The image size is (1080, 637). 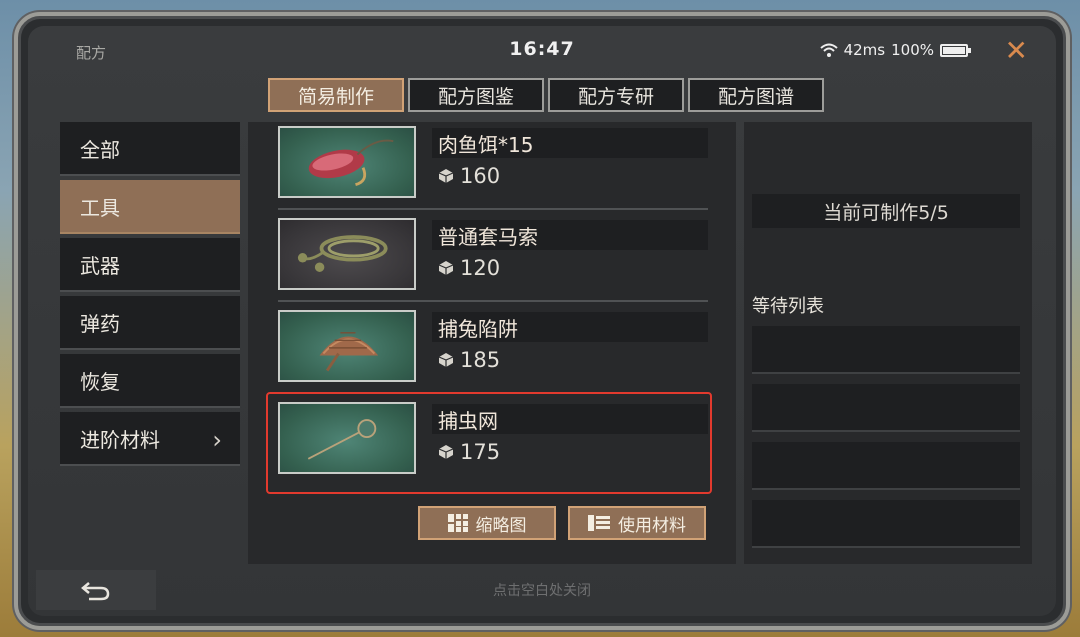 I want to click on recipe-item-lasso: 普通套马索 120, so click(x=493, y=258).